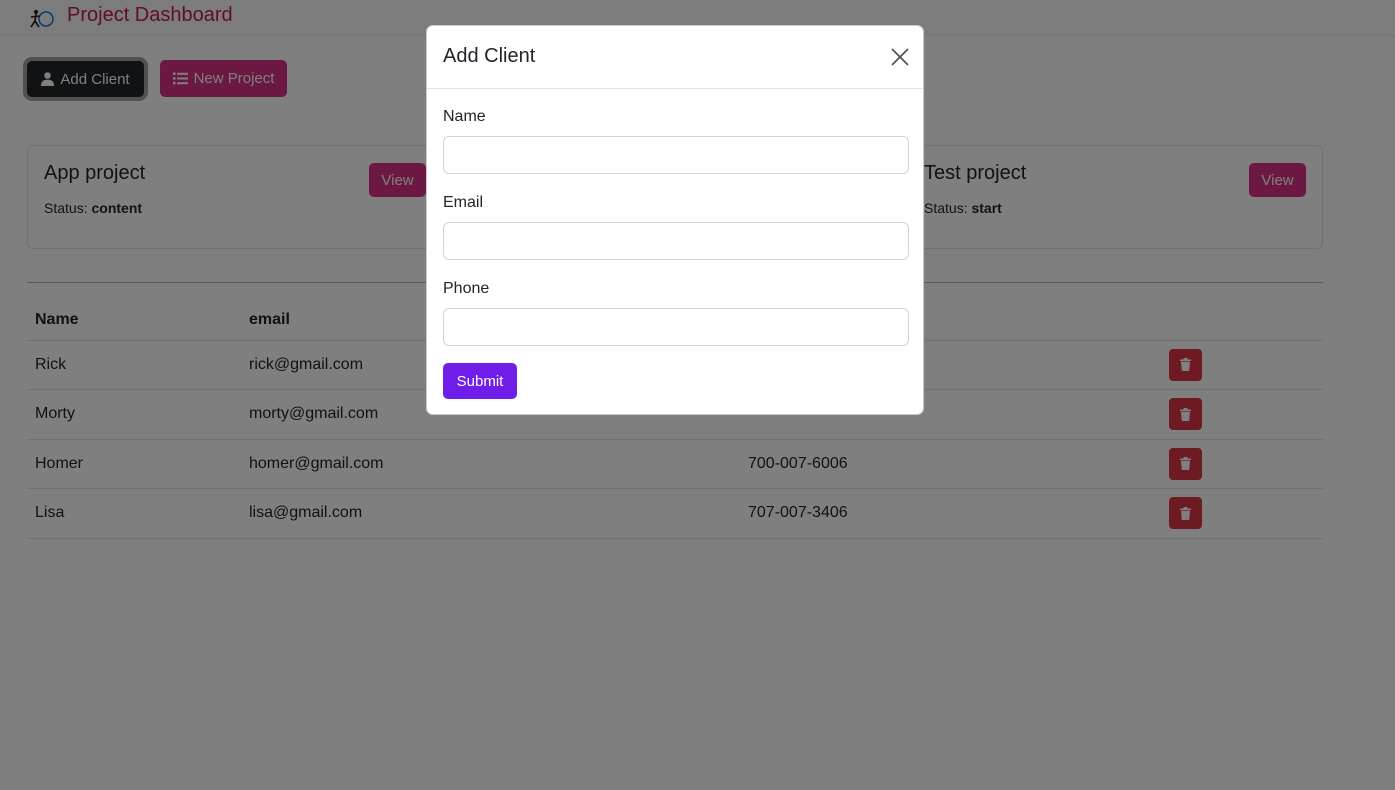  I want to click on close-icon, so click(900, 57).